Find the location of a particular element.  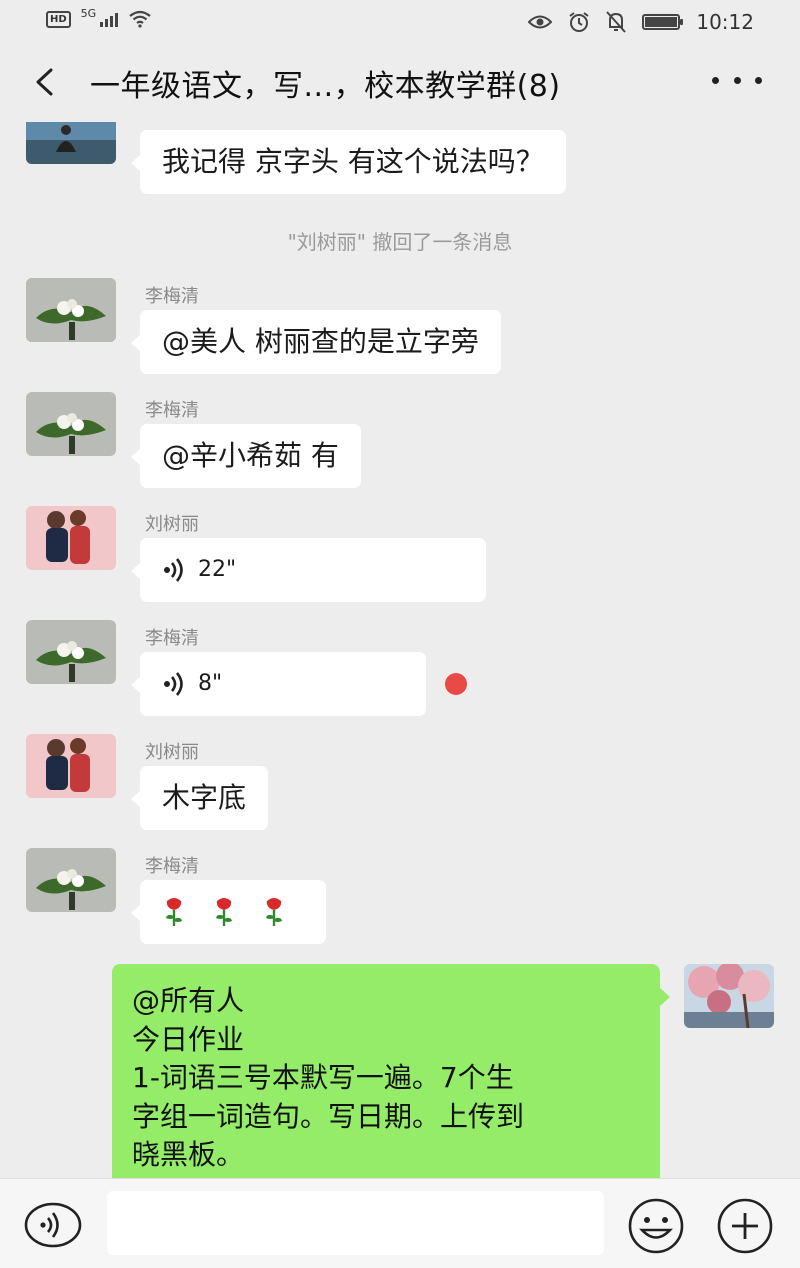

message-line: @所有人 is located at coordinates (188, 1000).